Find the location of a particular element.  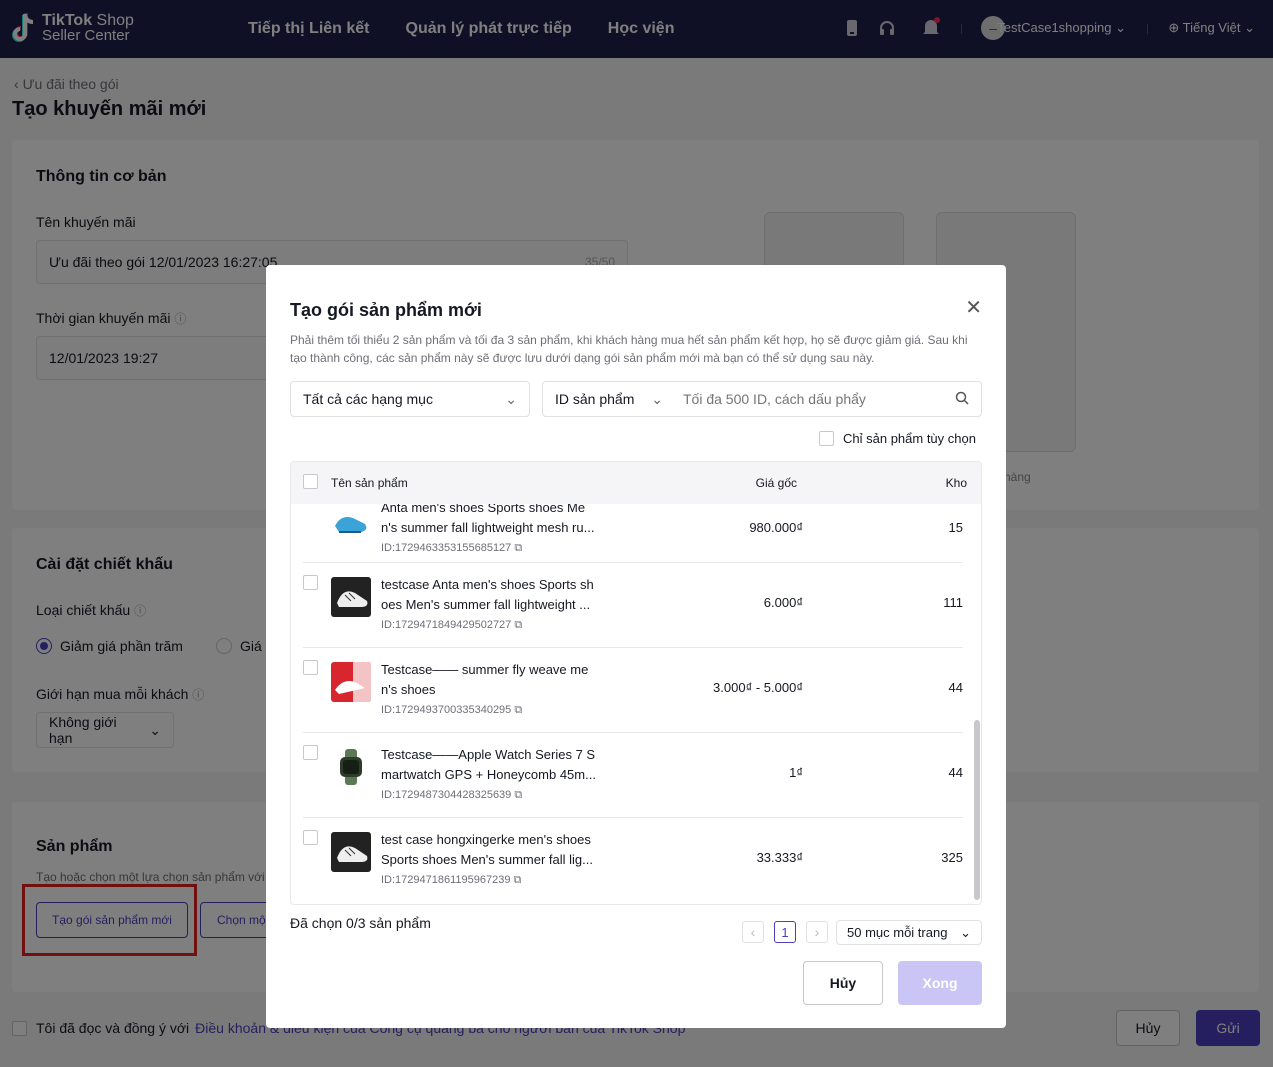

product-id: ID:1729471849429502727 ⧉ is located at coordinates (451, 625).